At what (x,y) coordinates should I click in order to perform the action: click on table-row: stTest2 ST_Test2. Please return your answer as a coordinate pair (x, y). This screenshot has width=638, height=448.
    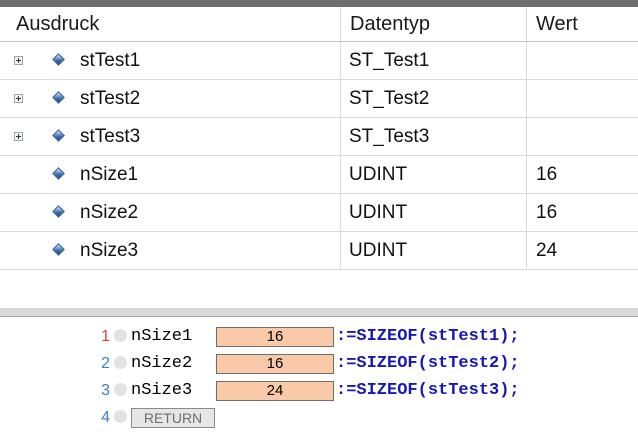
    Looking at the image, I should click on (319, 99).